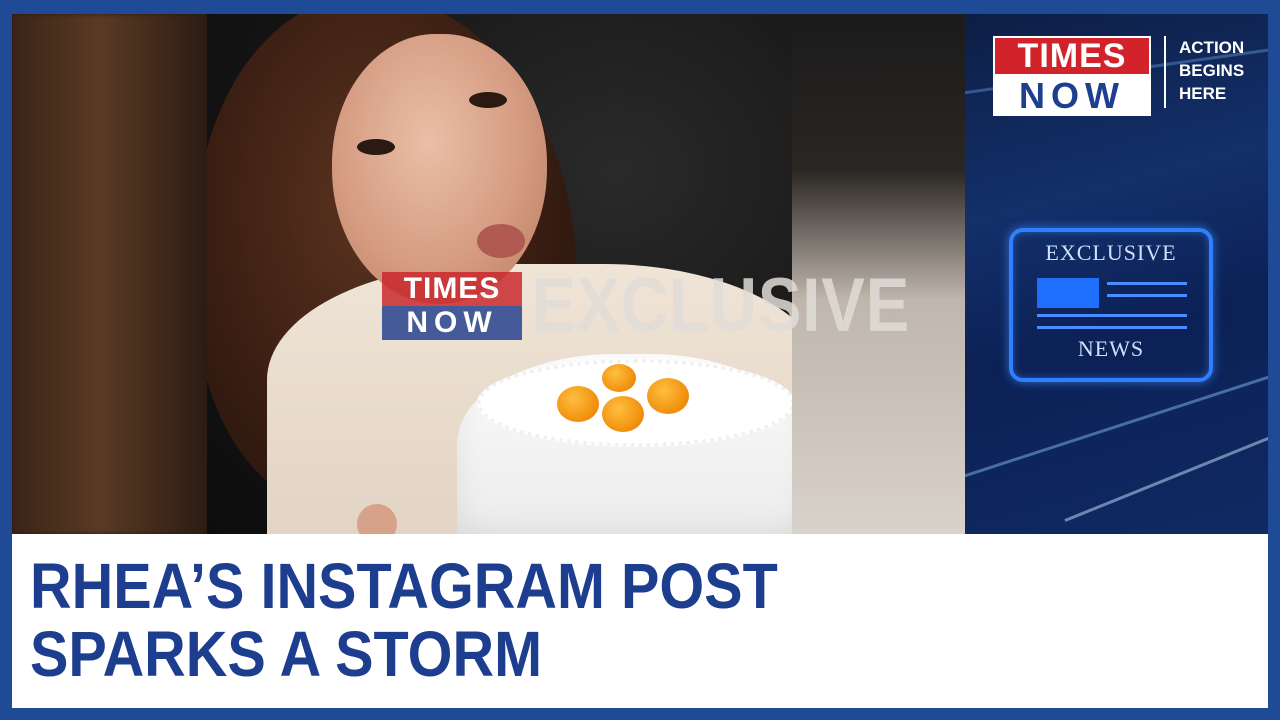  I want to click on watermark-logo-top: TIMES, so click(452, 289).